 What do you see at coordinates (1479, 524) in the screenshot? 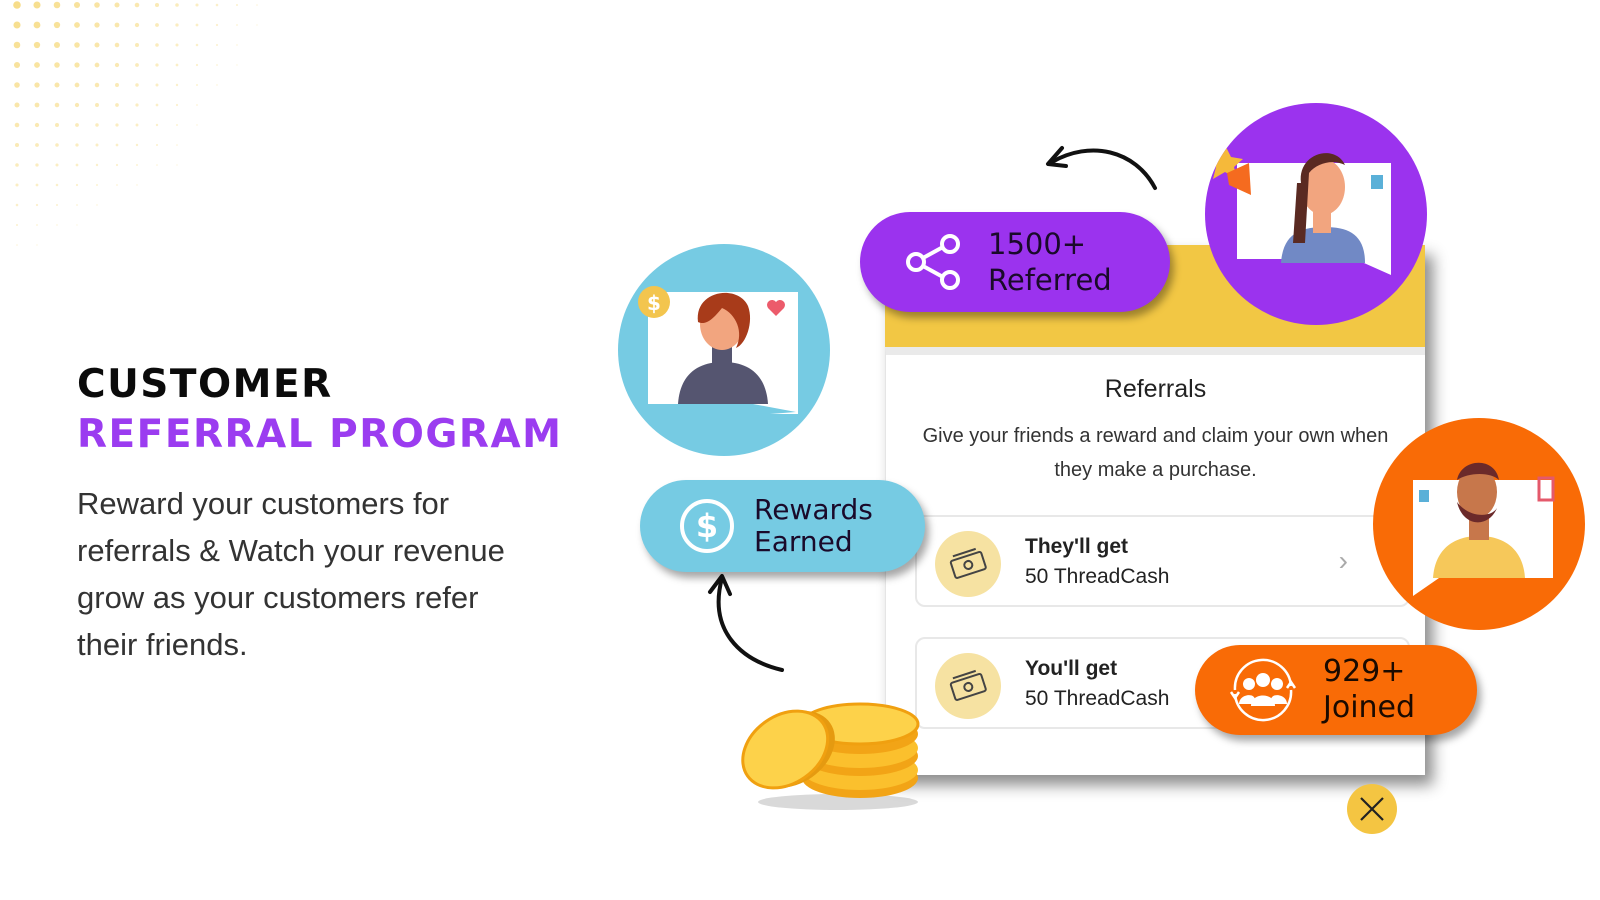
I see `avatar-man-joined` at bounding box center [1479, 524].